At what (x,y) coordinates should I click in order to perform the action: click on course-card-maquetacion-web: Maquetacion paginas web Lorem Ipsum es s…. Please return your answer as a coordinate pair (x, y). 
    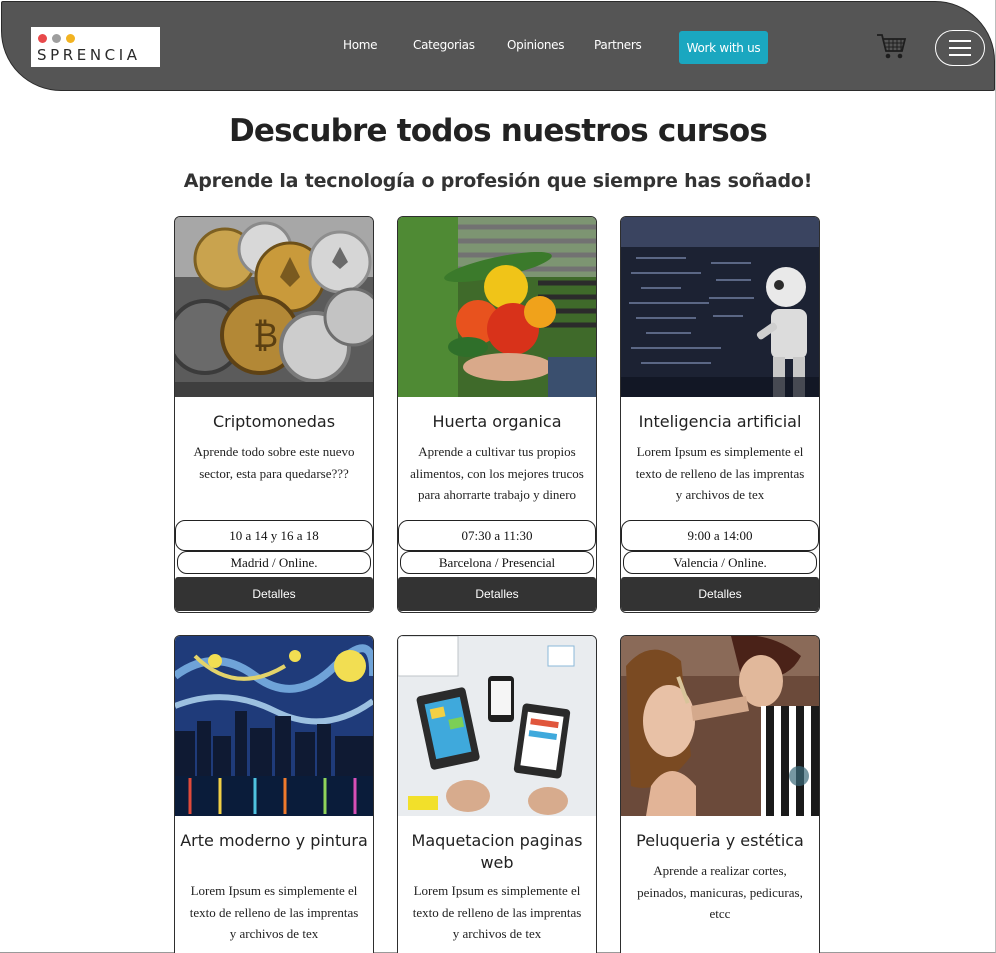
    Looking at the image, I should click on (497, 794).